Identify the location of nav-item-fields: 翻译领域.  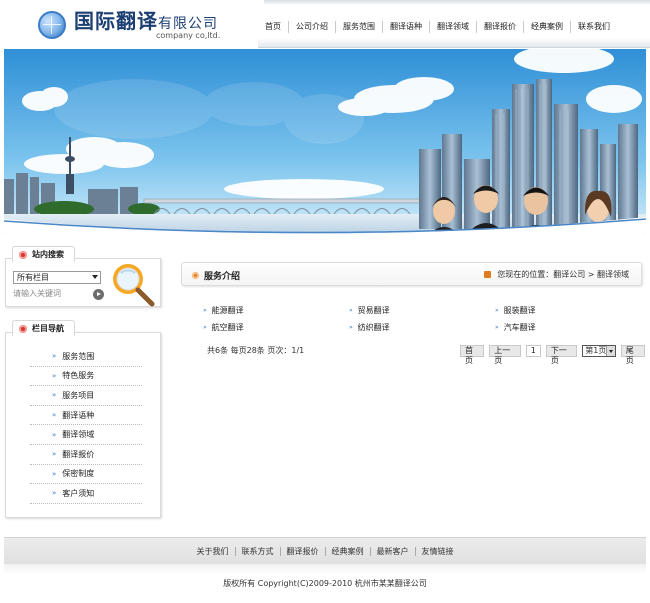
(452, 27).